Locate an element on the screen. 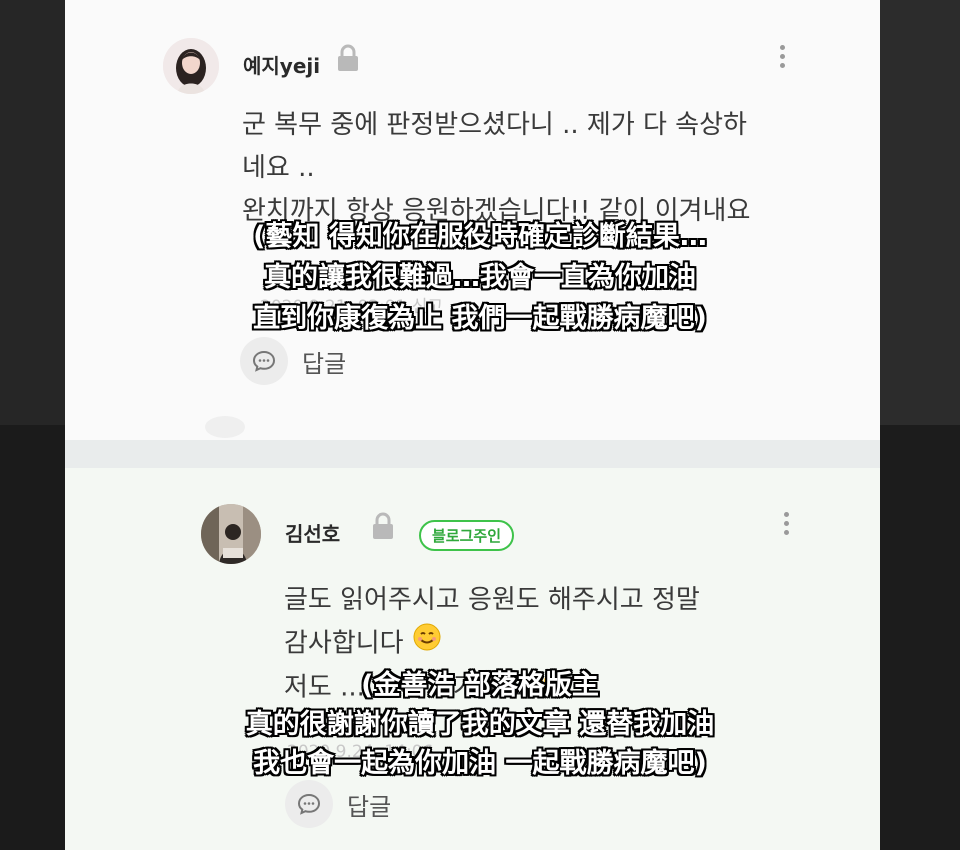 This screenshot has height=850, width=960. comment-line-2: 네요 .. is located at coordinates (278, 168).